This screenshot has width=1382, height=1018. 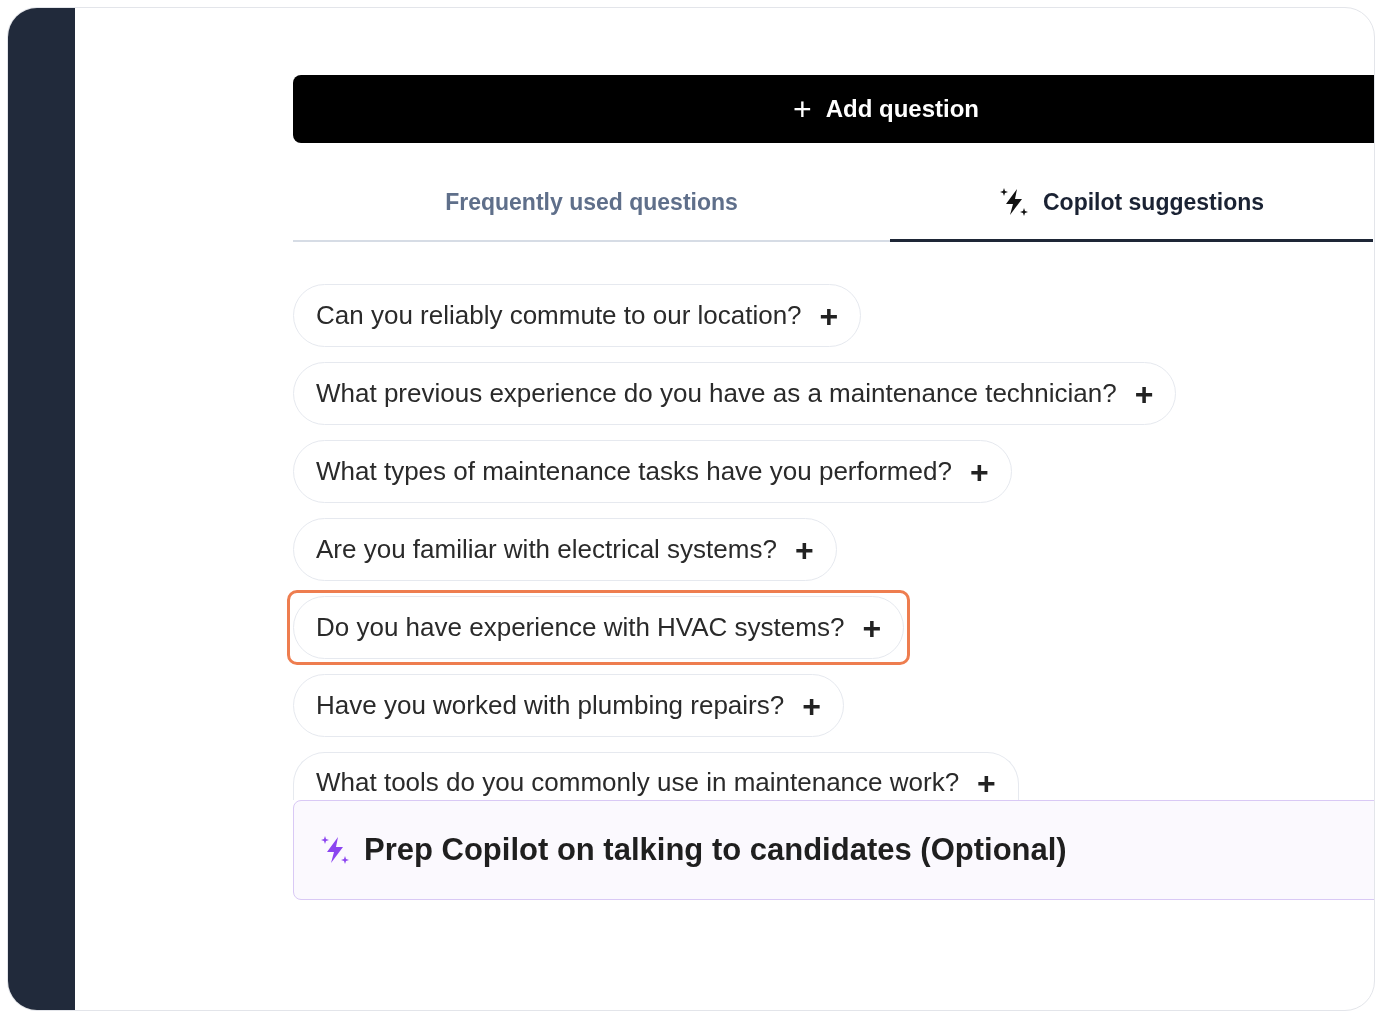 What do you see at coordinates (1131, 203) in the screenshot?
I see `tab: Copilot suggestions` at bounding box center [1131, 203].